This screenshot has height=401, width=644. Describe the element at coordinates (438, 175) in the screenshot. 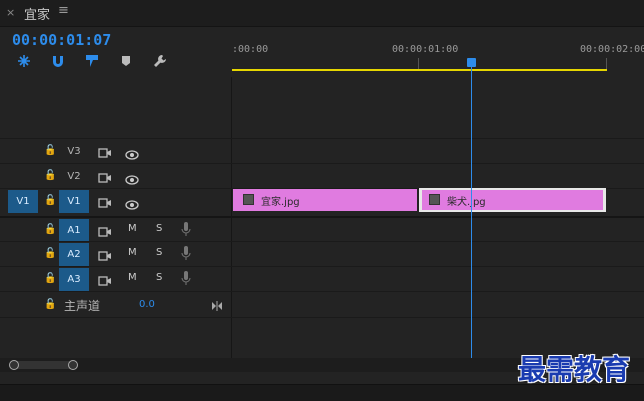

I see `track-lane-v2` at that location.